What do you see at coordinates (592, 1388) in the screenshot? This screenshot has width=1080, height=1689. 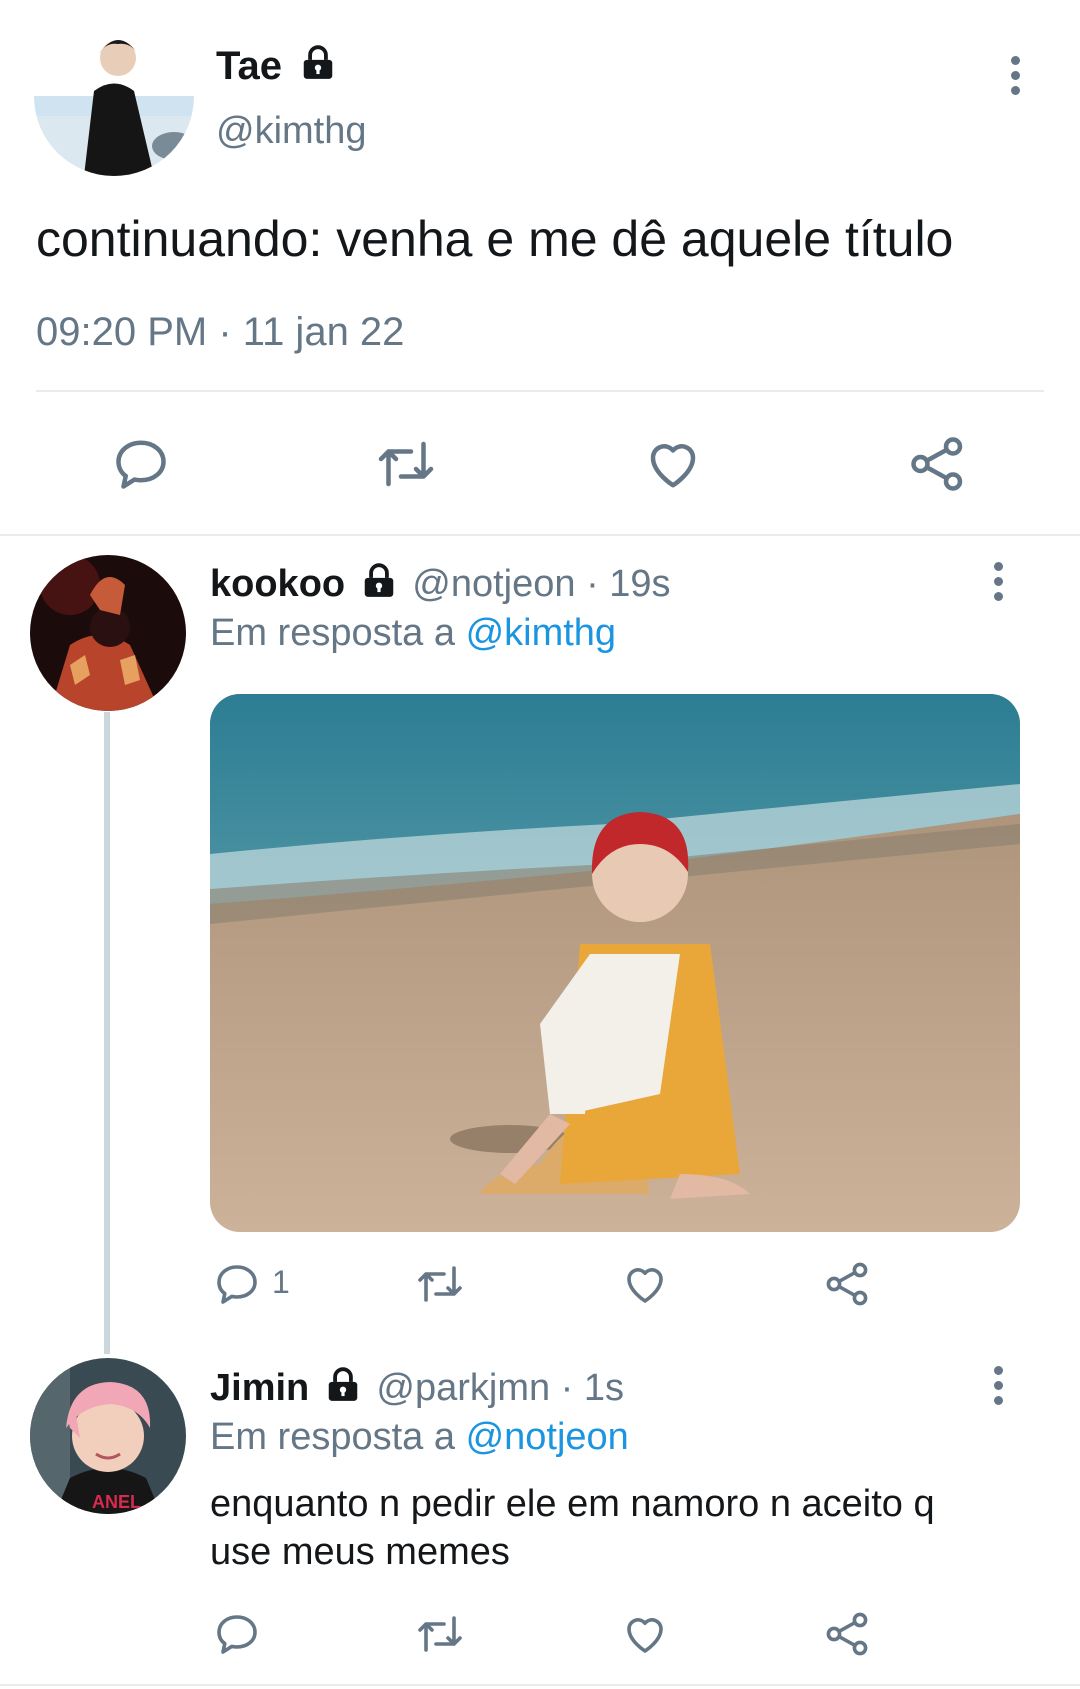 I see `reply2-time: · 1s` at bounding box center [592, 1388].